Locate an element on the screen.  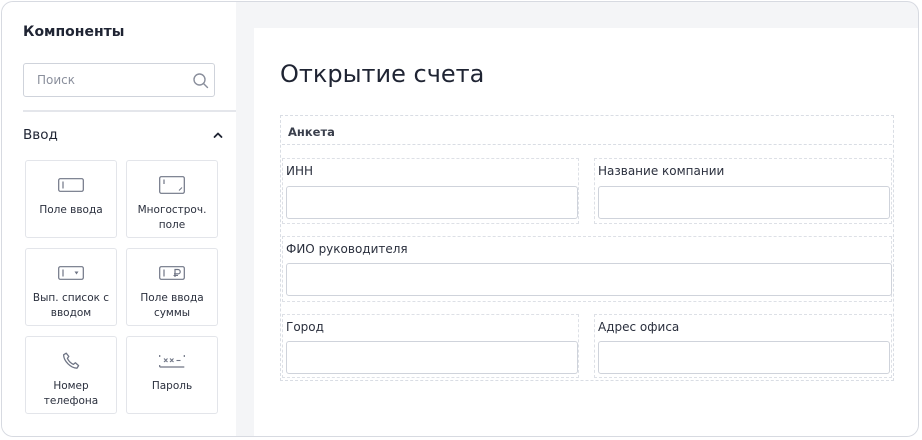
field-director: ФИО руководителя is located at coordinates (587, 269).